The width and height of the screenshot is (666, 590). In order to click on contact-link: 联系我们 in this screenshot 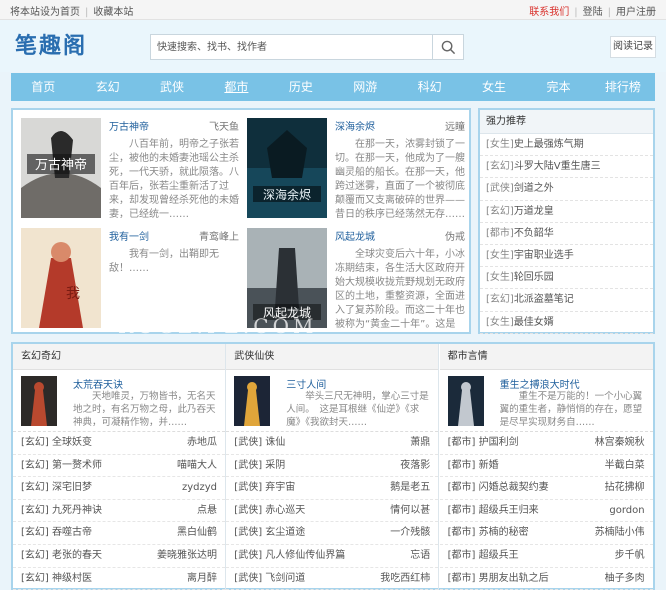, I will do `click(549, 12)`.